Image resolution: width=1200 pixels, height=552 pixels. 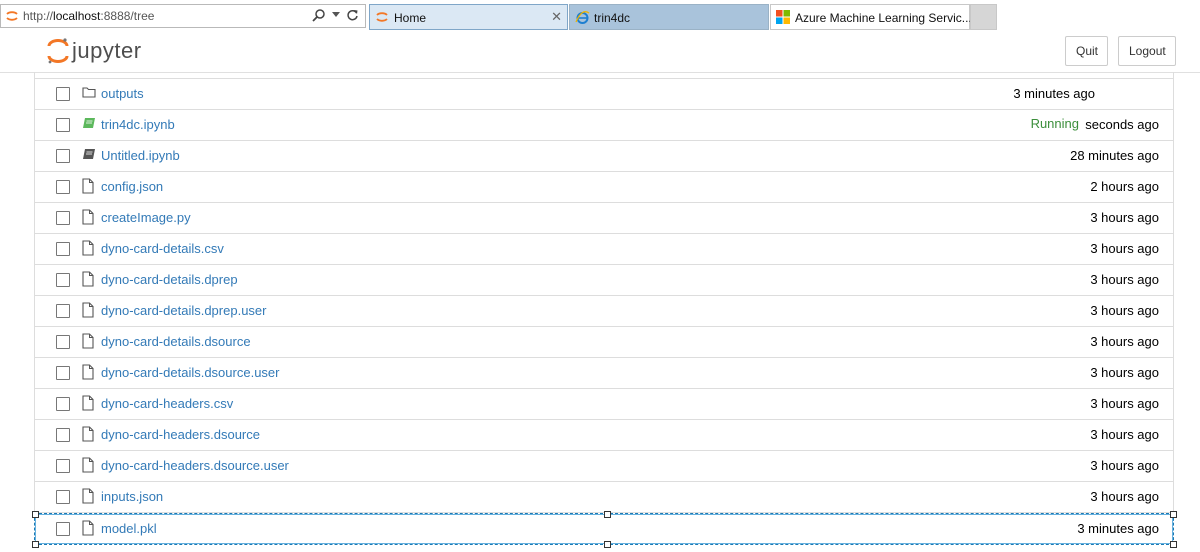 I want to click on url-text: http://localhost:8888/tree, so click(x=88, y=16).